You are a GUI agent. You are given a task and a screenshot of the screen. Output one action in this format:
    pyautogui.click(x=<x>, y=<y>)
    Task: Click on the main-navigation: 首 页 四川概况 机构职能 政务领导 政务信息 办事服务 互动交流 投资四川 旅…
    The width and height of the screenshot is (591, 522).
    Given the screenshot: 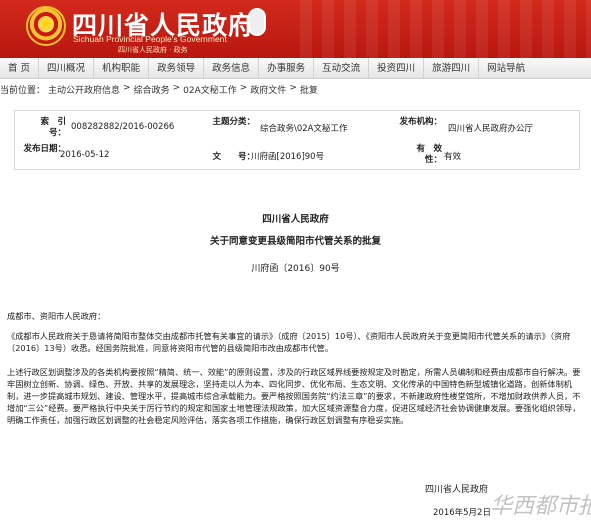 What is the action you would take?
    pyautogui.click(x=295, y=68)
    